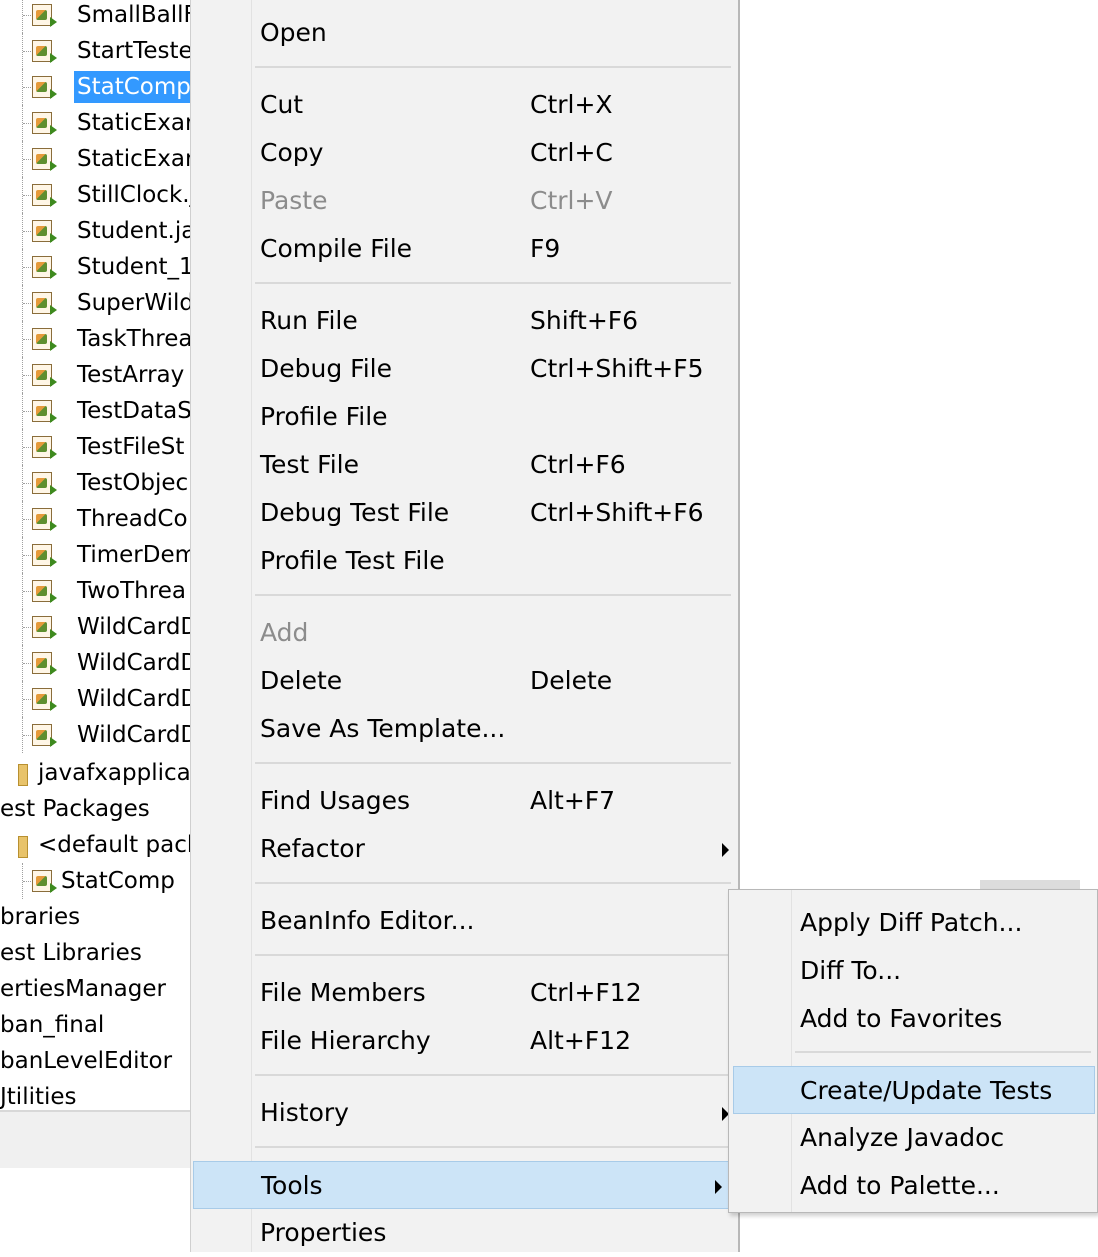  I want to click on tree-row-label: SuperWild, so click(133, 303).